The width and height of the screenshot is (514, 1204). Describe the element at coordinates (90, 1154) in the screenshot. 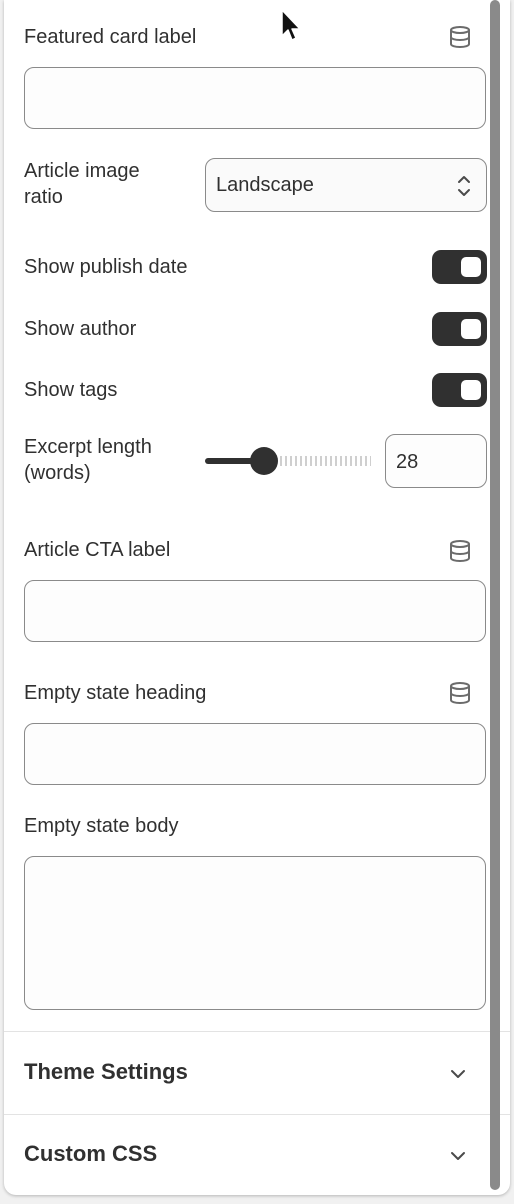

I see `custom-css-title: Custom CSS` at that location.